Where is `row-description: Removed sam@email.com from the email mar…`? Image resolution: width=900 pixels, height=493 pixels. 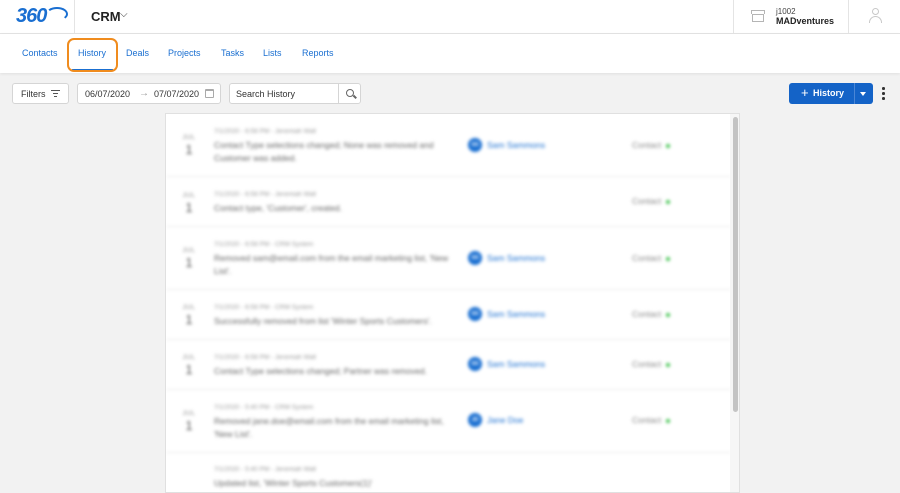
row-description: Removed sam@email.com from the email mar… is located at coordinates (331, 264).